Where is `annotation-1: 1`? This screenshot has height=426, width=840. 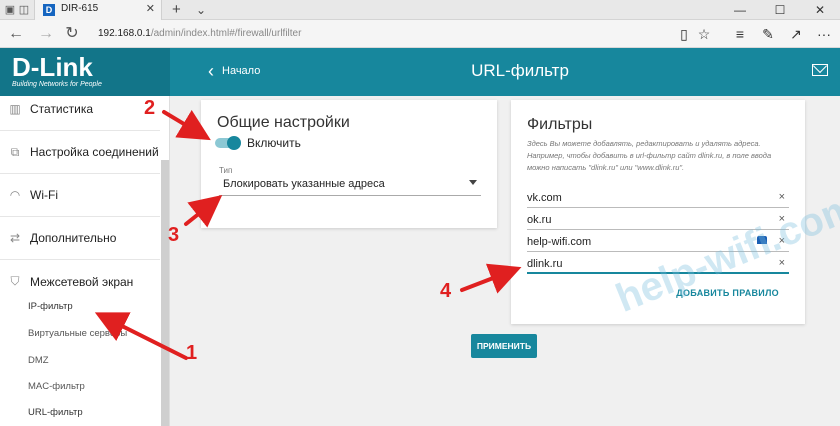 annotation-1: 1 is located at coordinates (192, 353).